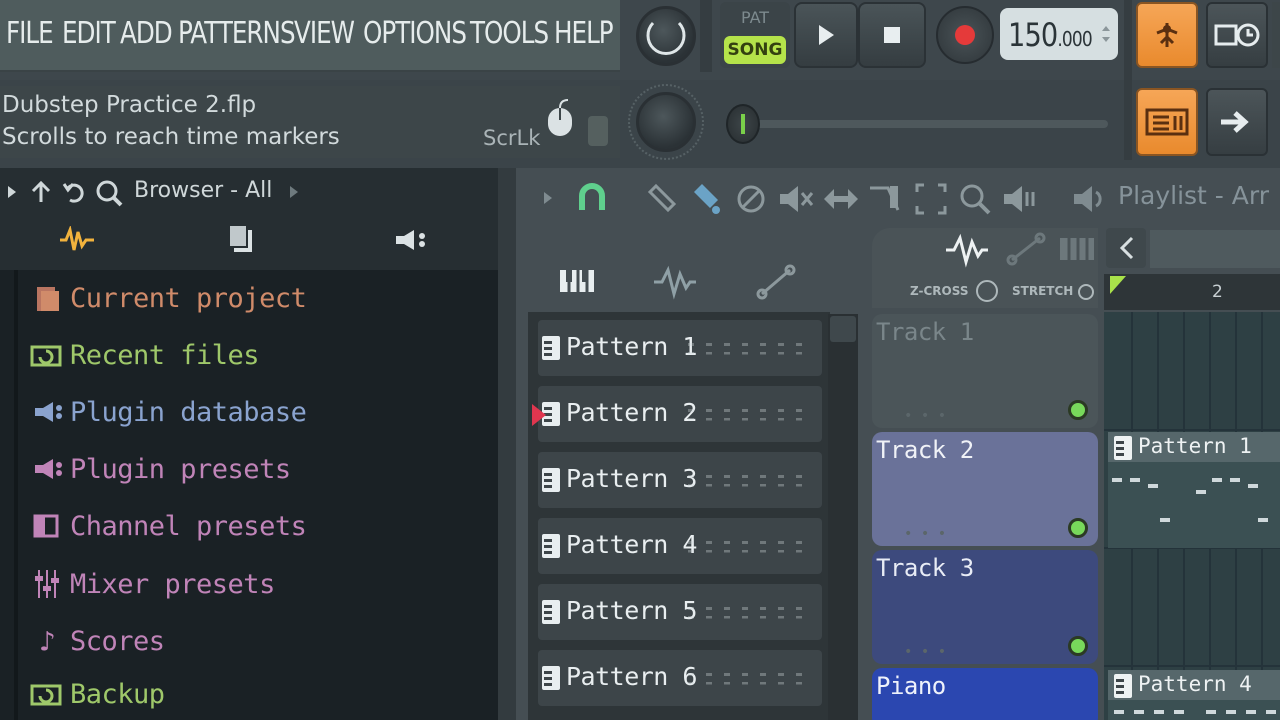 The image size is (1280, 720). Describe the element at coordinates (560, 117) in the screenshot. I see `mouse-icon` at that location.